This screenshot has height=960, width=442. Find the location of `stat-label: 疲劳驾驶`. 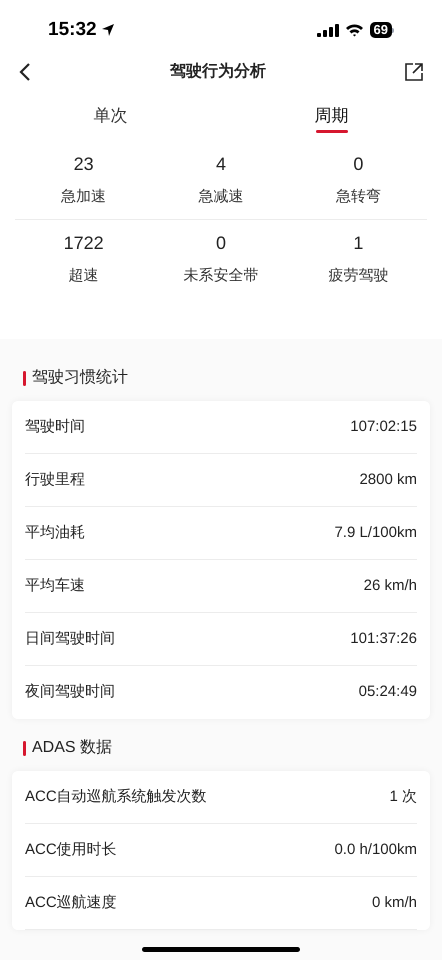

stat-label: 疲劳驾驶 is located at coordinates (358, 276).